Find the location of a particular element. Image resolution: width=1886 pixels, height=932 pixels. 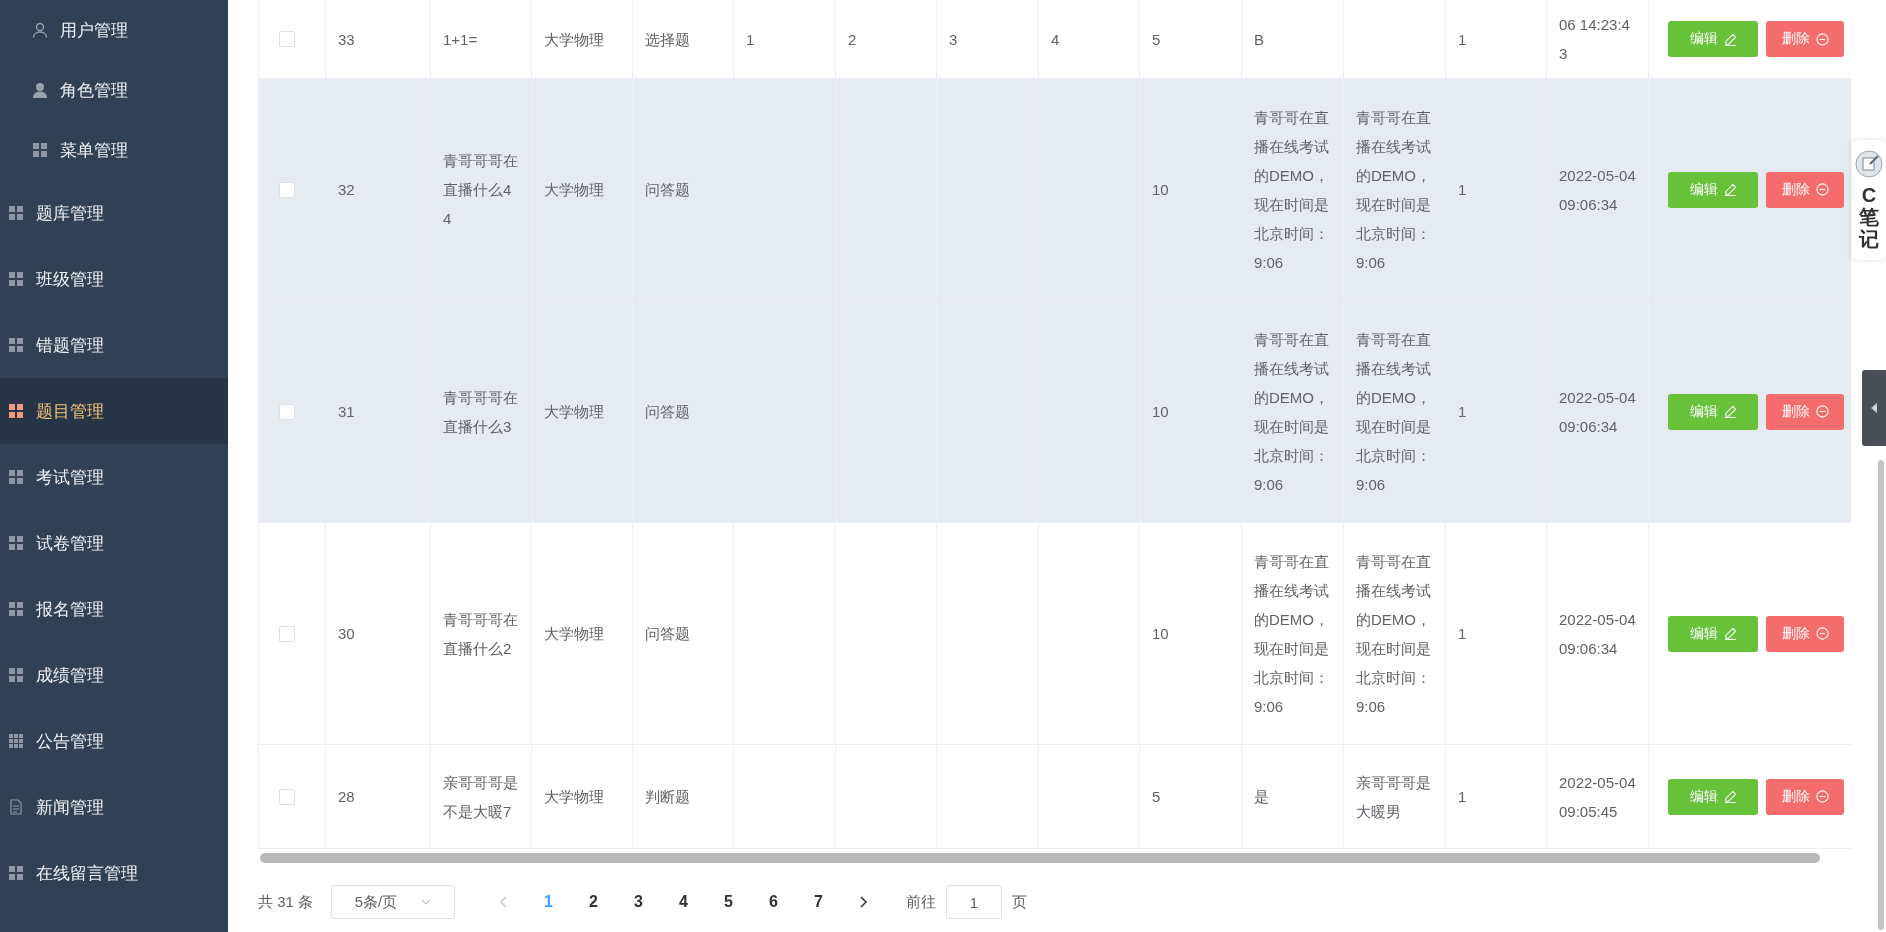

table-cell-text: 亲哥哥哥是不是大暖7 is located at coordinates (481, 797).